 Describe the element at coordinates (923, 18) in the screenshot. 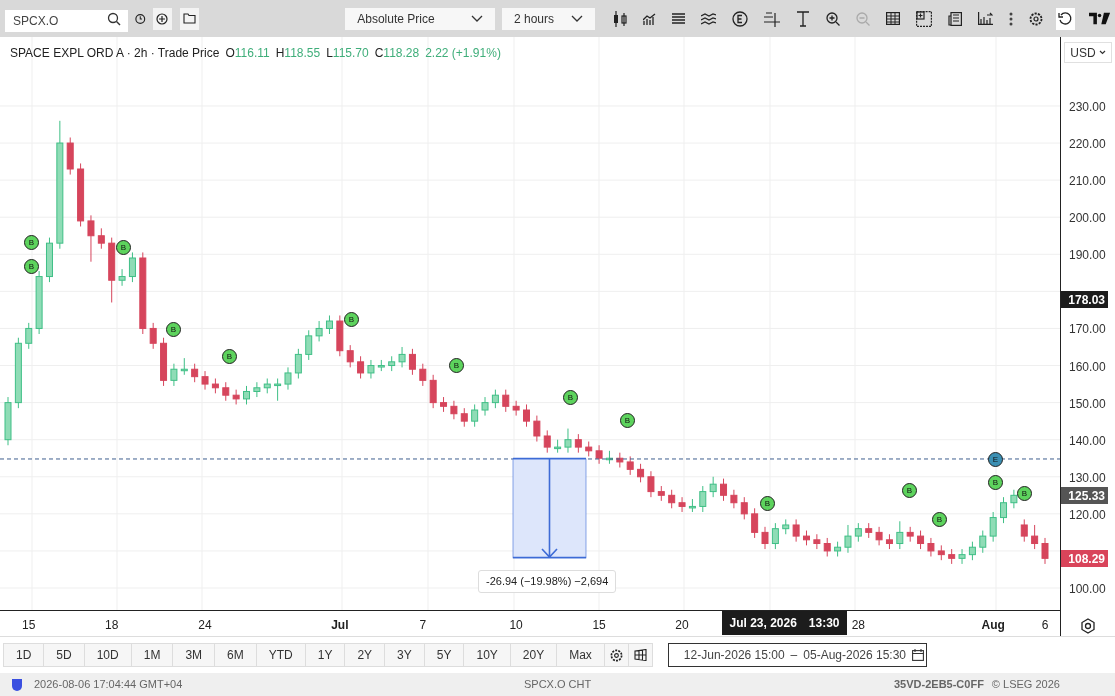

I see `add-panel-icon` at that location.